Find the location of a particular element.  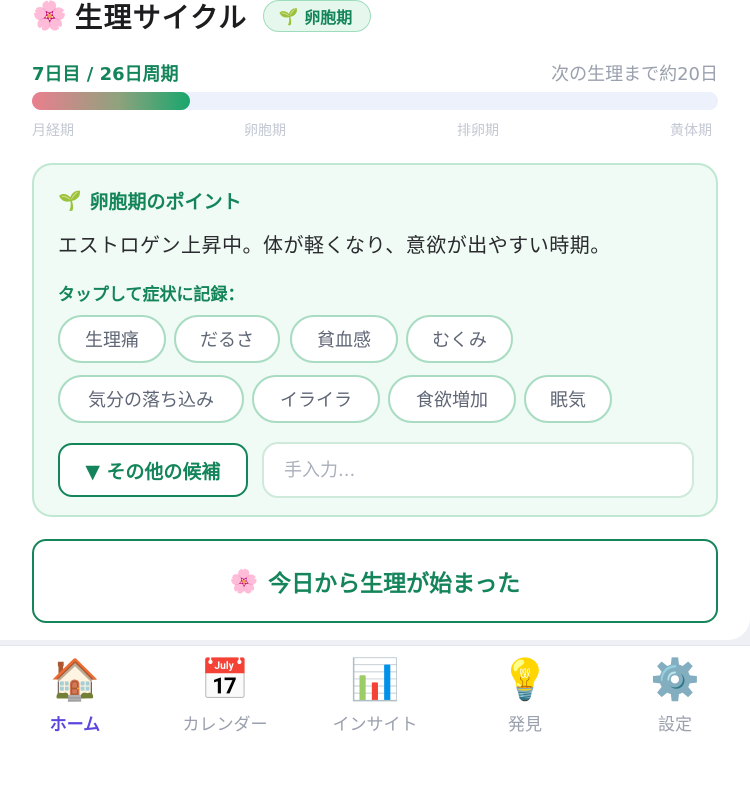

phase-label-luteal: 黄体期 is located at coordinates (691, 131).